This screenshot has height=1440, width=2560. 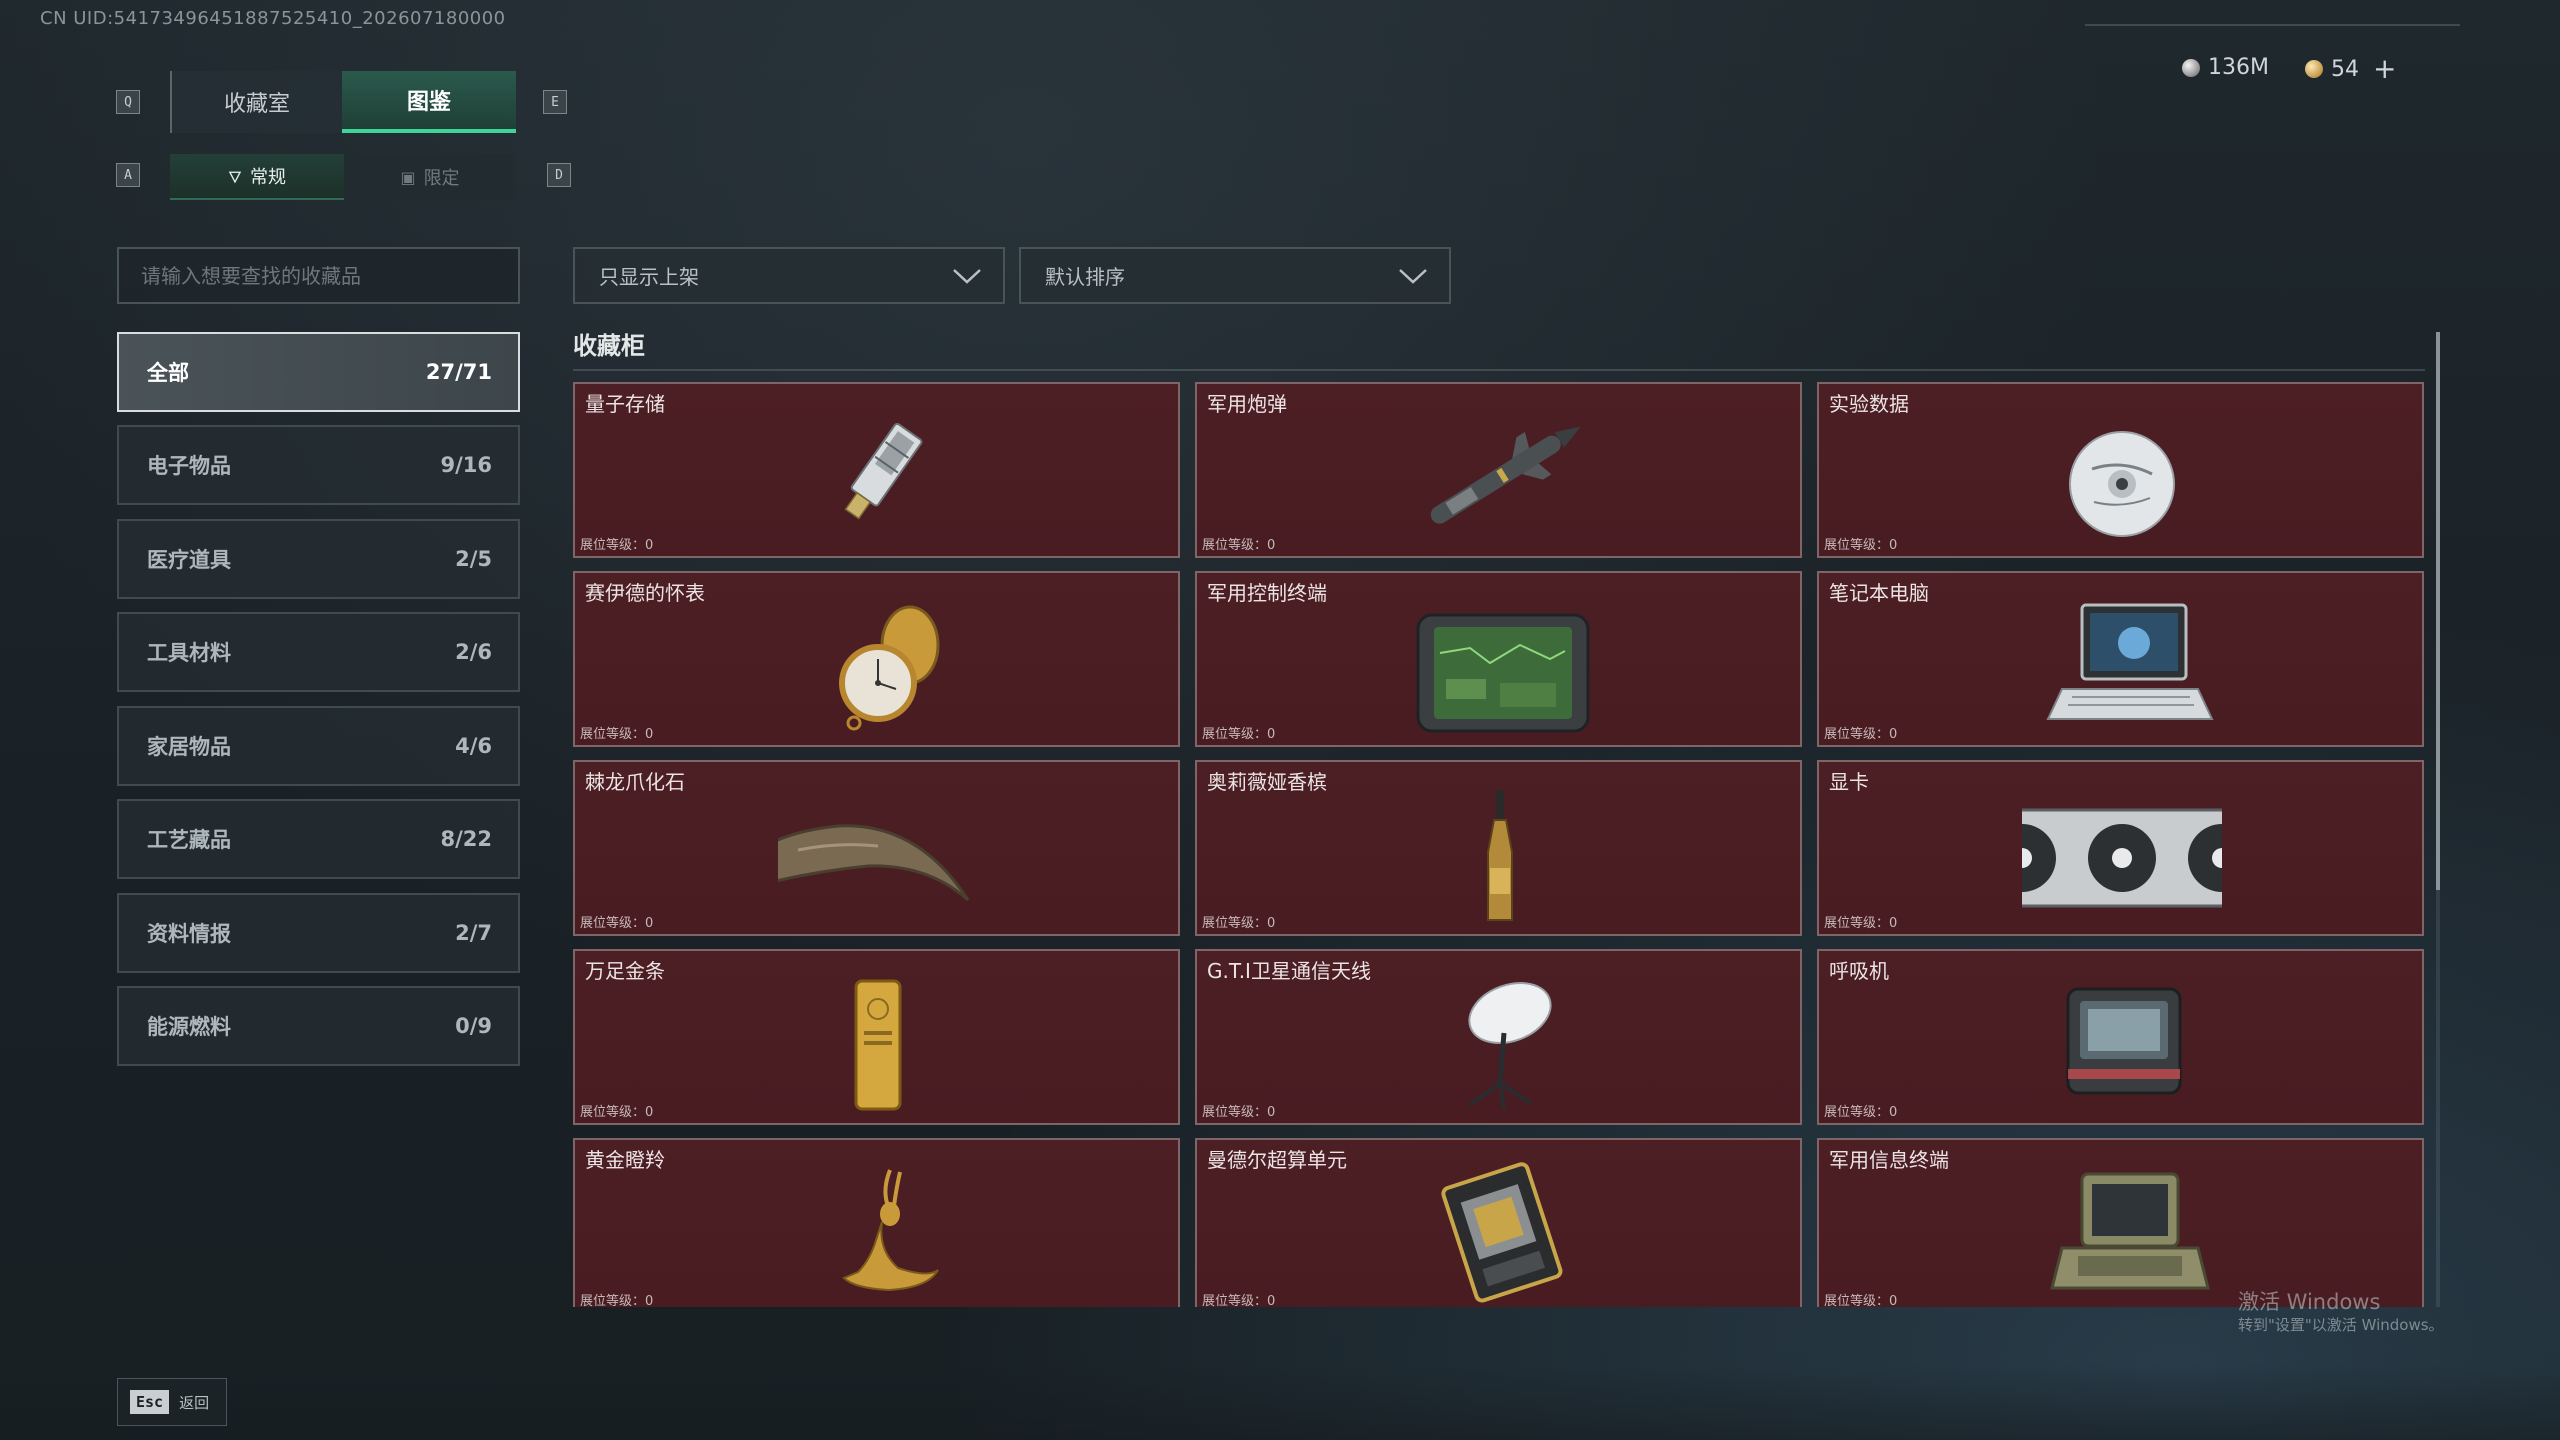 What do you see at coordinates (2341, 1325) in the screenshot?
I see `windows-watermark-subtitle: 转到"设置"以激活 Windows。` at bounding box center [2341, 1325].